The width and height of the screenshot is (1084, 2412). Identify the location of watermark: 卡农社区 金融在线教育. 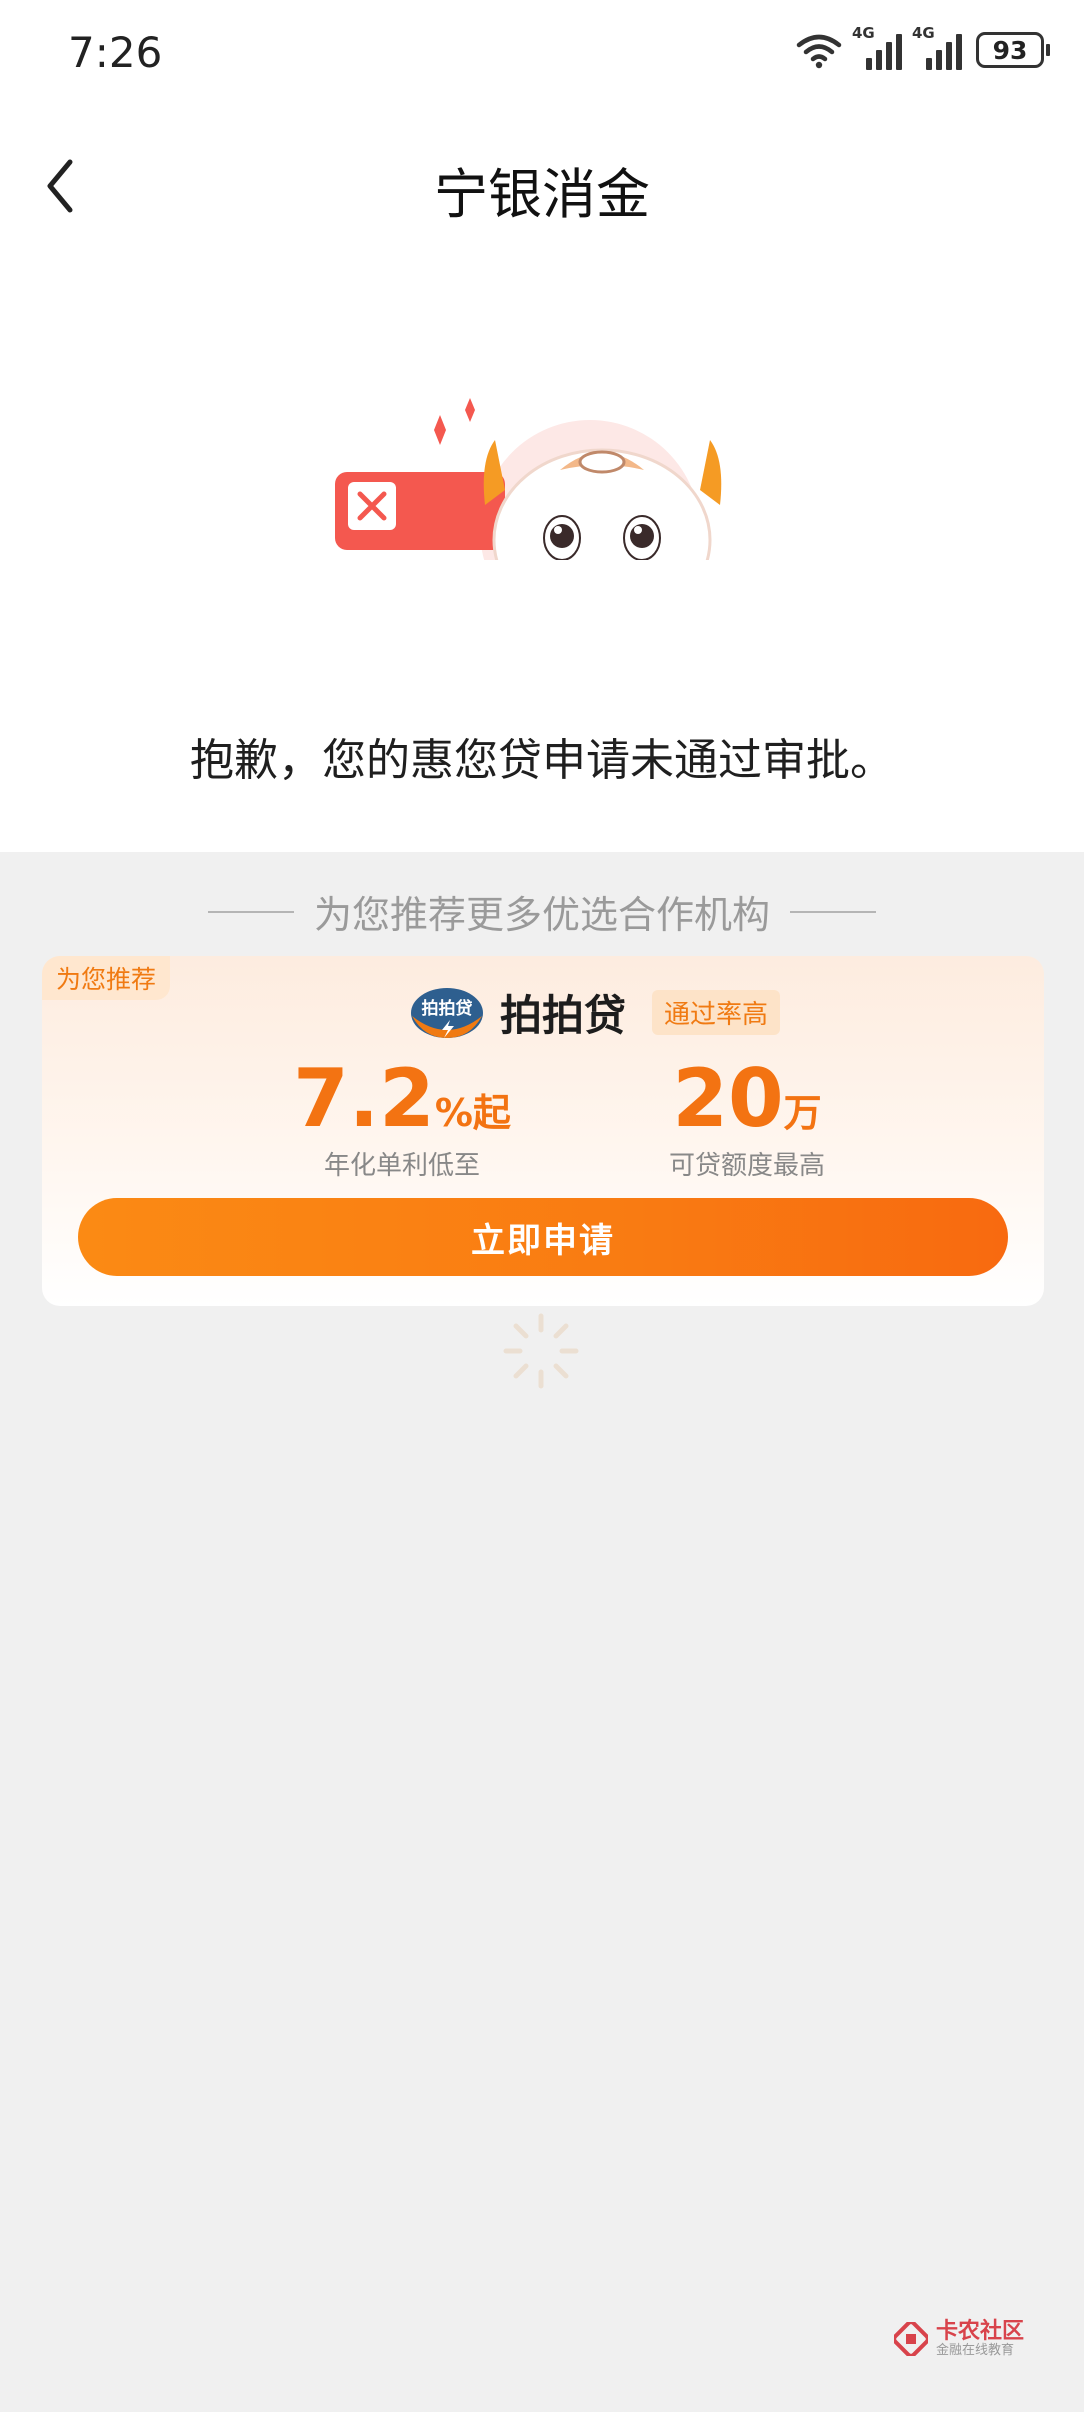
(958, 2339).